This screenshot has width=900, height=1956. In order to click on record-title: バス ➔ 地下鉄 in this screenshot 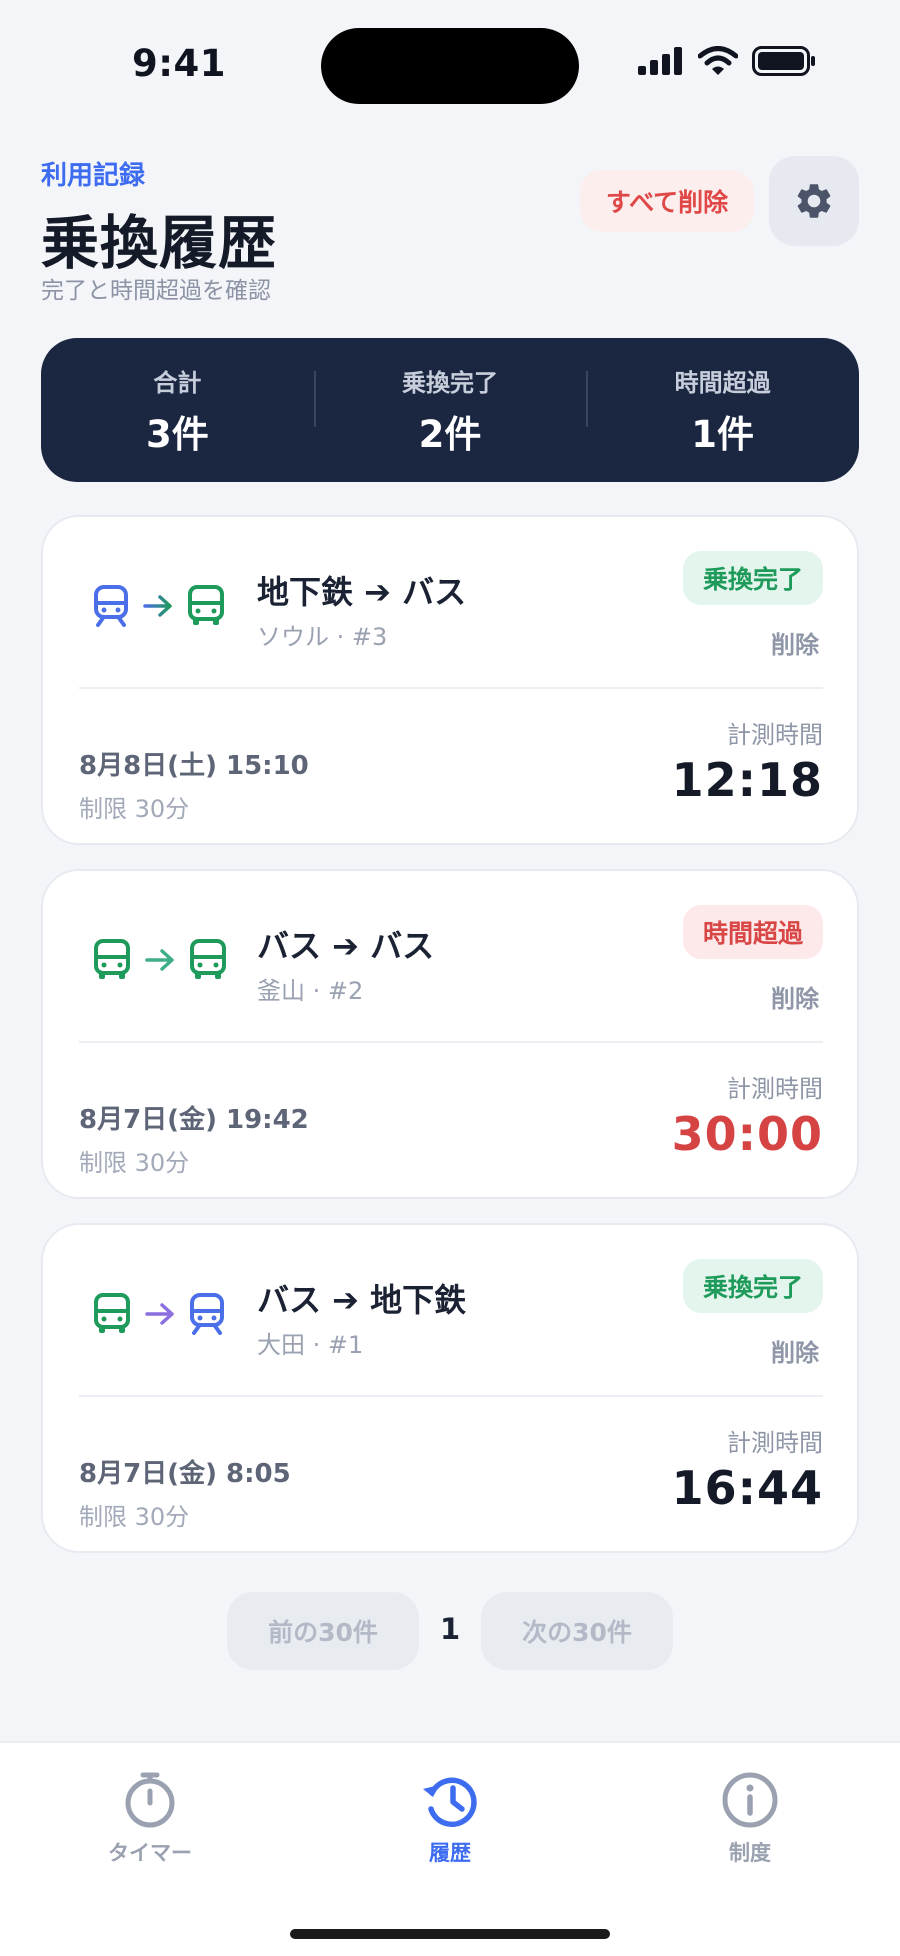, I will do `click(362, 1300)`.